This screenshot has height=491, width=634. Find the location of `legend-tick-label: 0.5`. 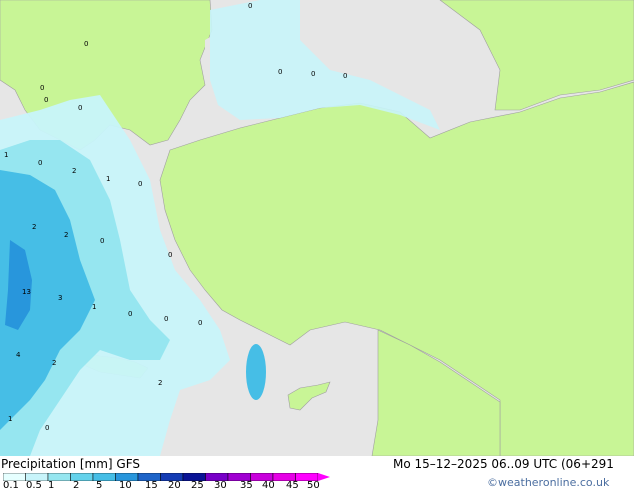

legend-tick-label: 0.5 is located at coordinates (34, 485).